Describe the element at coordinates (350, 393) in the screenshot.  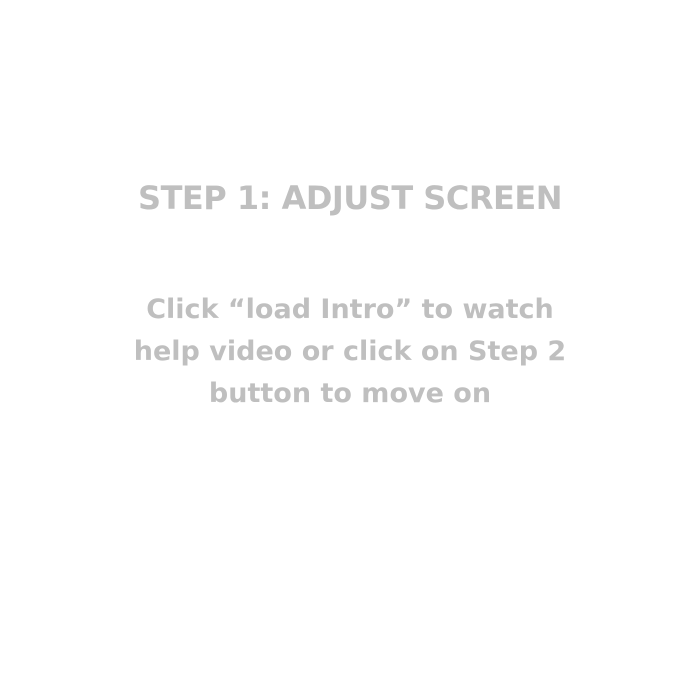
I see `instruction-line: button to move on` at that location.